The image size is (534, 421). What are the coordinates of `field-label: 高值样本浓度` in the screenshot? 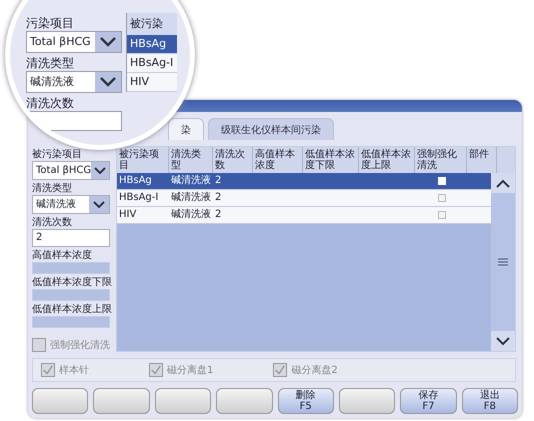 It's located at (62, 256).